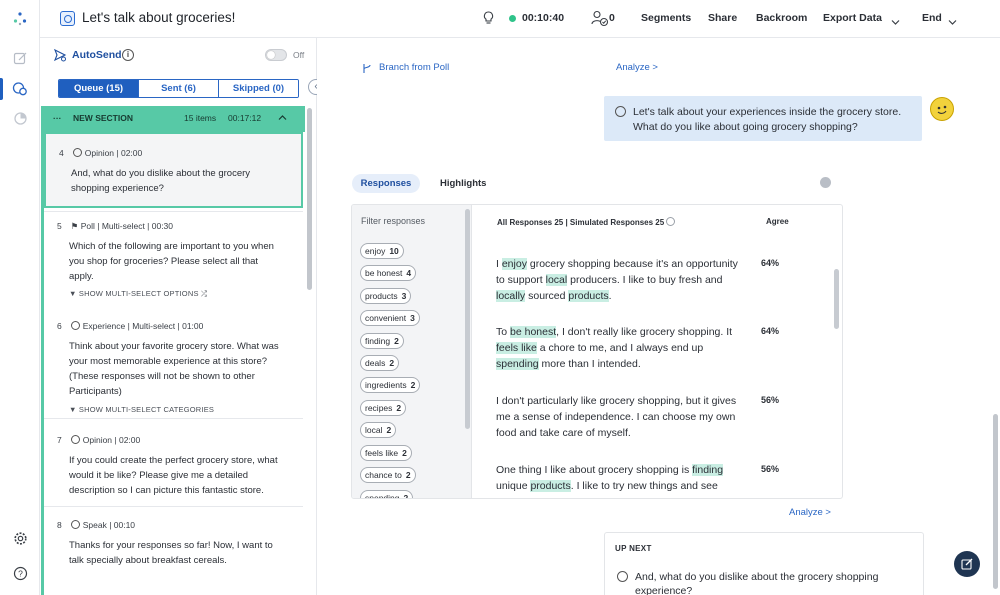  What do you see at coordinates (666, 18) in the screenshot?
I see `segments-button: Segments` at bounding box center [666, 18].